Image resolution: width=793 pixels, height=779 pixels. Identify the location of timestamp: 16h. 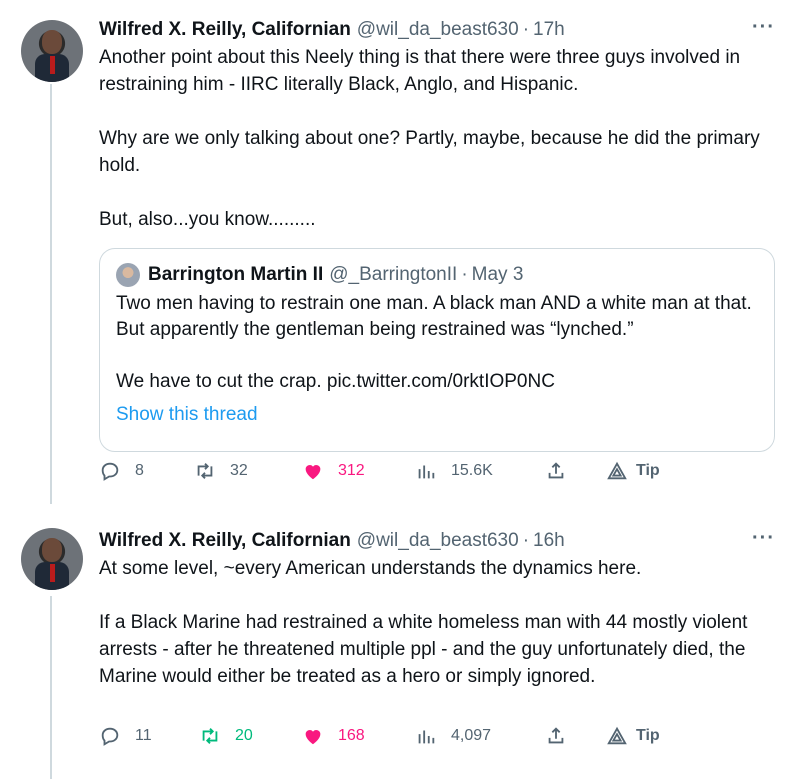
(549, 541).